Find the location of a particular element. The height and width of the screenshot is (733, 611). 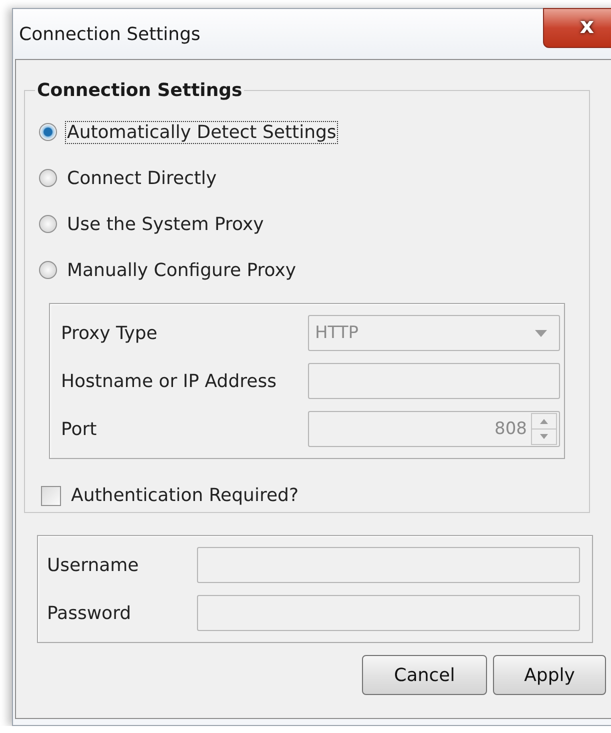

window-title: Connection Settings is located at coordinates (109, 34).